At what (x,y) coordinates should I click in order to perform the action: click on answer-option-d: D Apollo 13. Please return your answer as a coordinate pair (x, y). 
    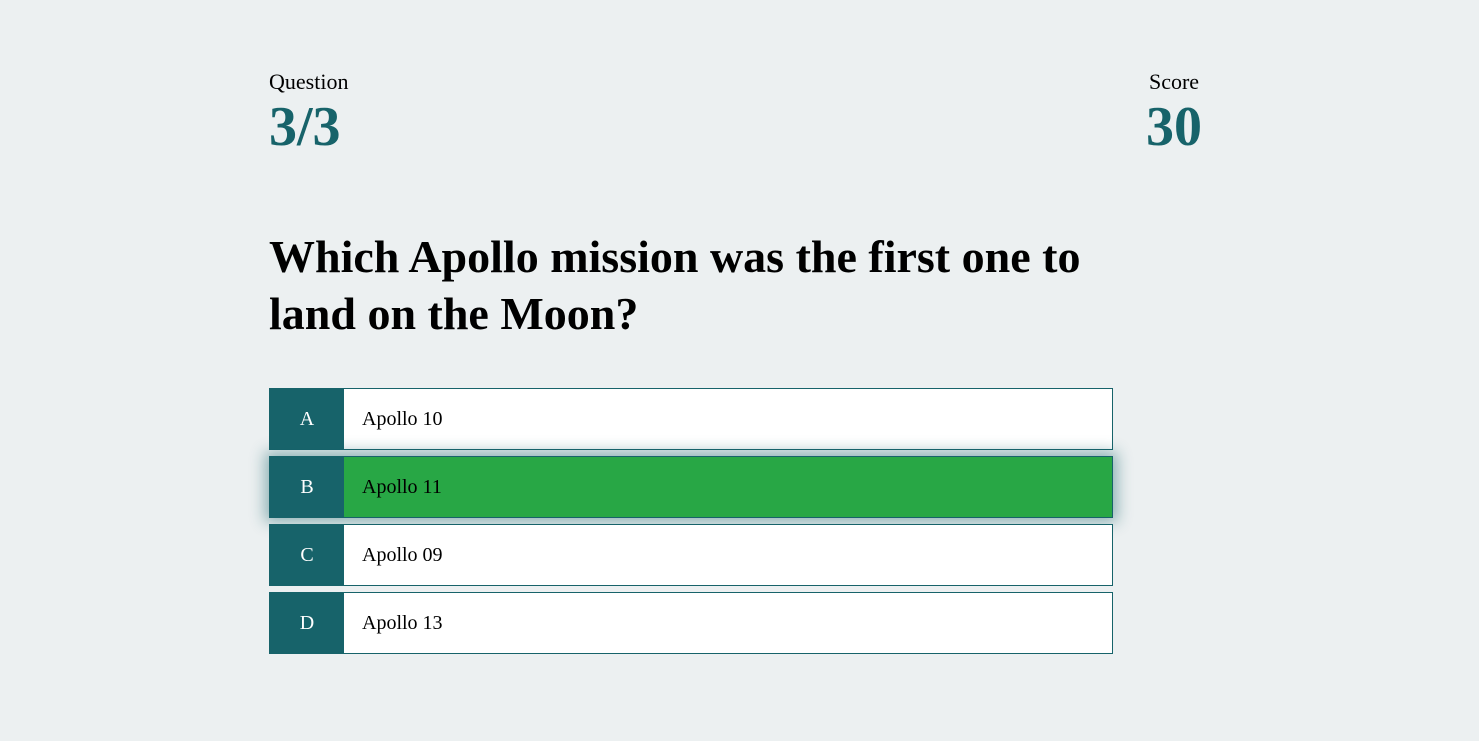
    Looking at the image, I should click on (691, 623).